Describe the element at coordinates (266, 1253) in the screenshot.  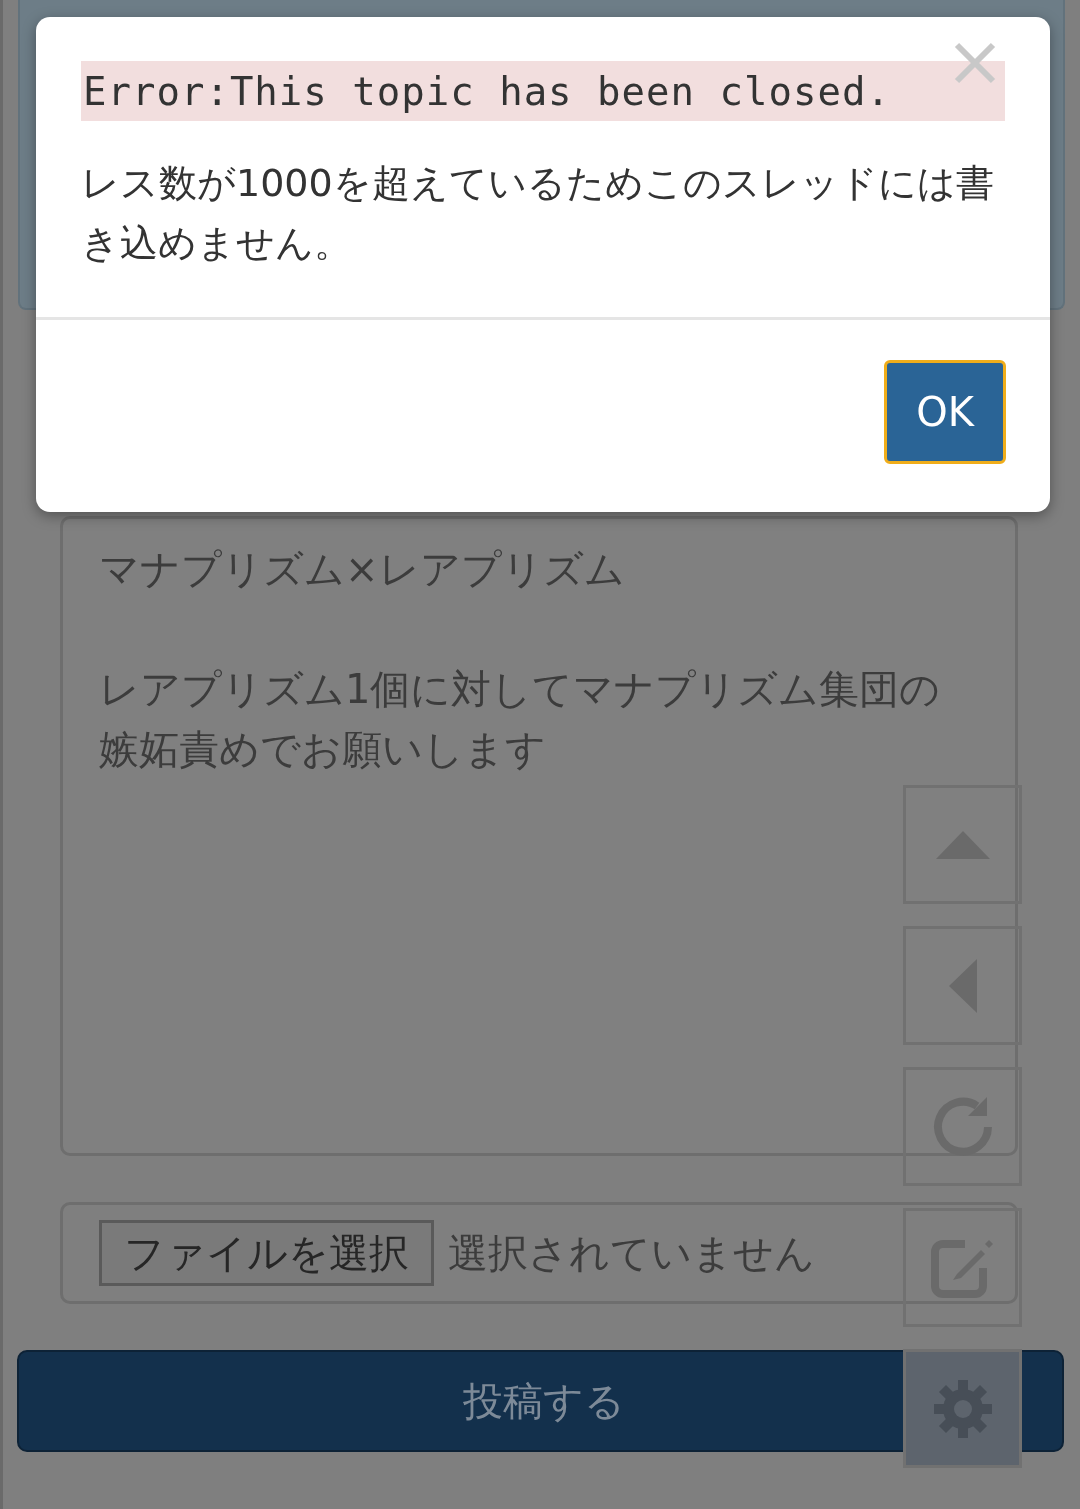
I see `choose-file-button: ファイルを選択` at that location.